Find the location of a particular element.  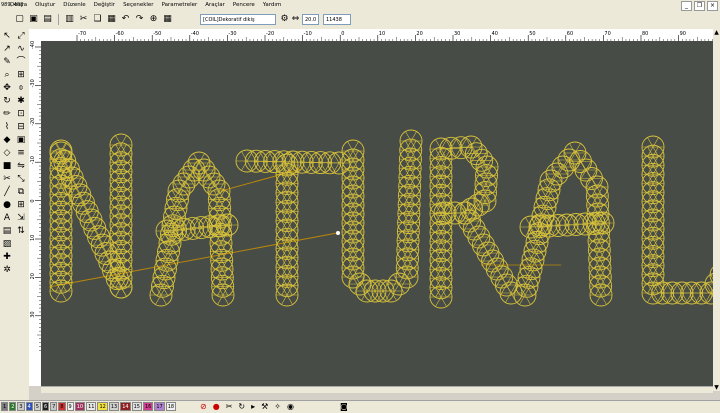

align-icon: ≡ is located at coordinates (21, 153).